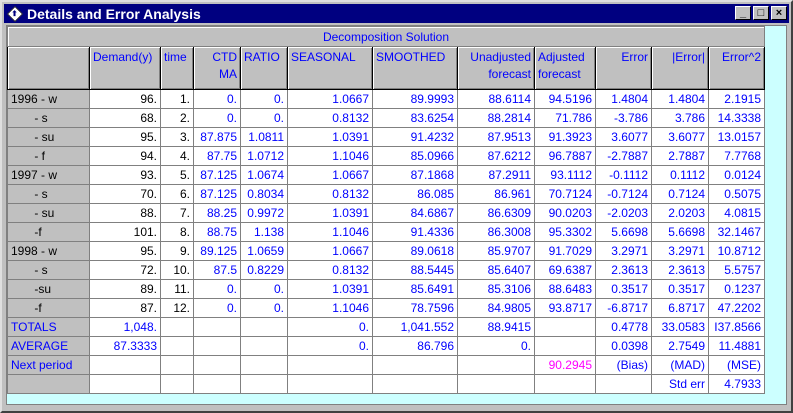 The width and height of the screenshot is (793, 413). Describe the element at coordinates (415, 175) in the screenshot. I see `table-cell: 87.1868` at that location.